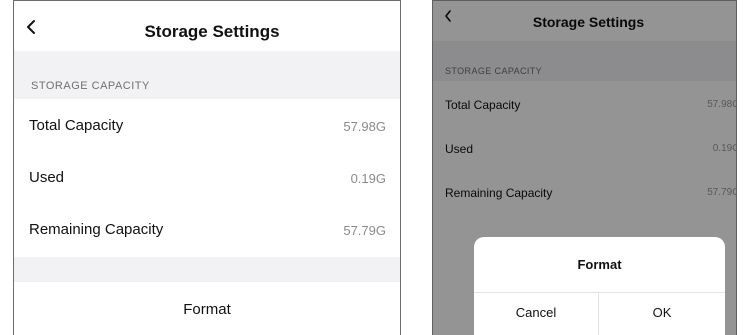 The height and width of the screenshot is (335, 748). Describe the element at coordinates (207, 125) in the screenshot. I see `row-total-capacity: Total Capacity 57.98G` at that location.